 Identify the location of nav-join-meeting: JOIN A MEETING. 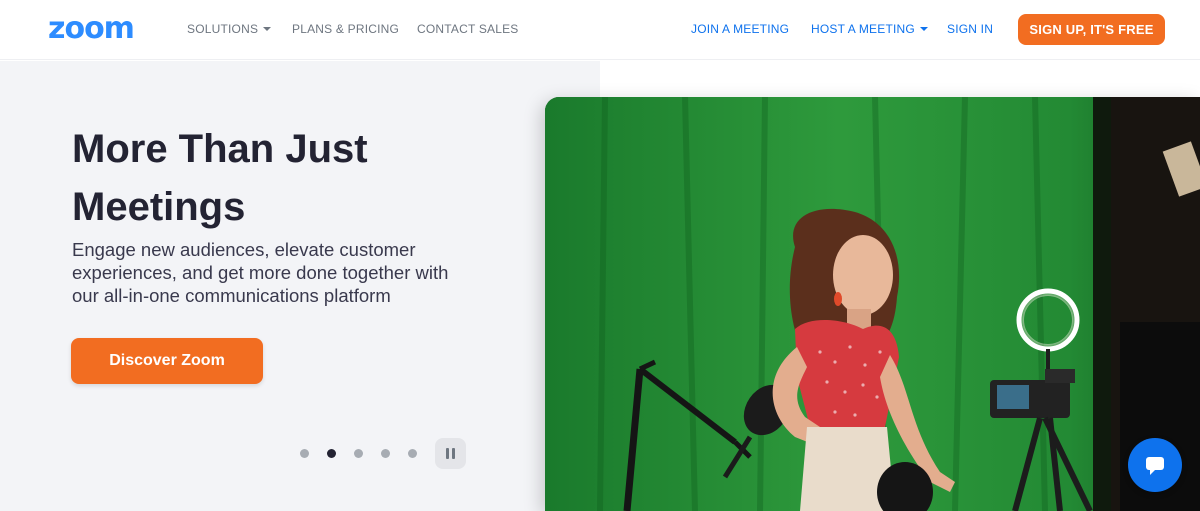
(740, 29).